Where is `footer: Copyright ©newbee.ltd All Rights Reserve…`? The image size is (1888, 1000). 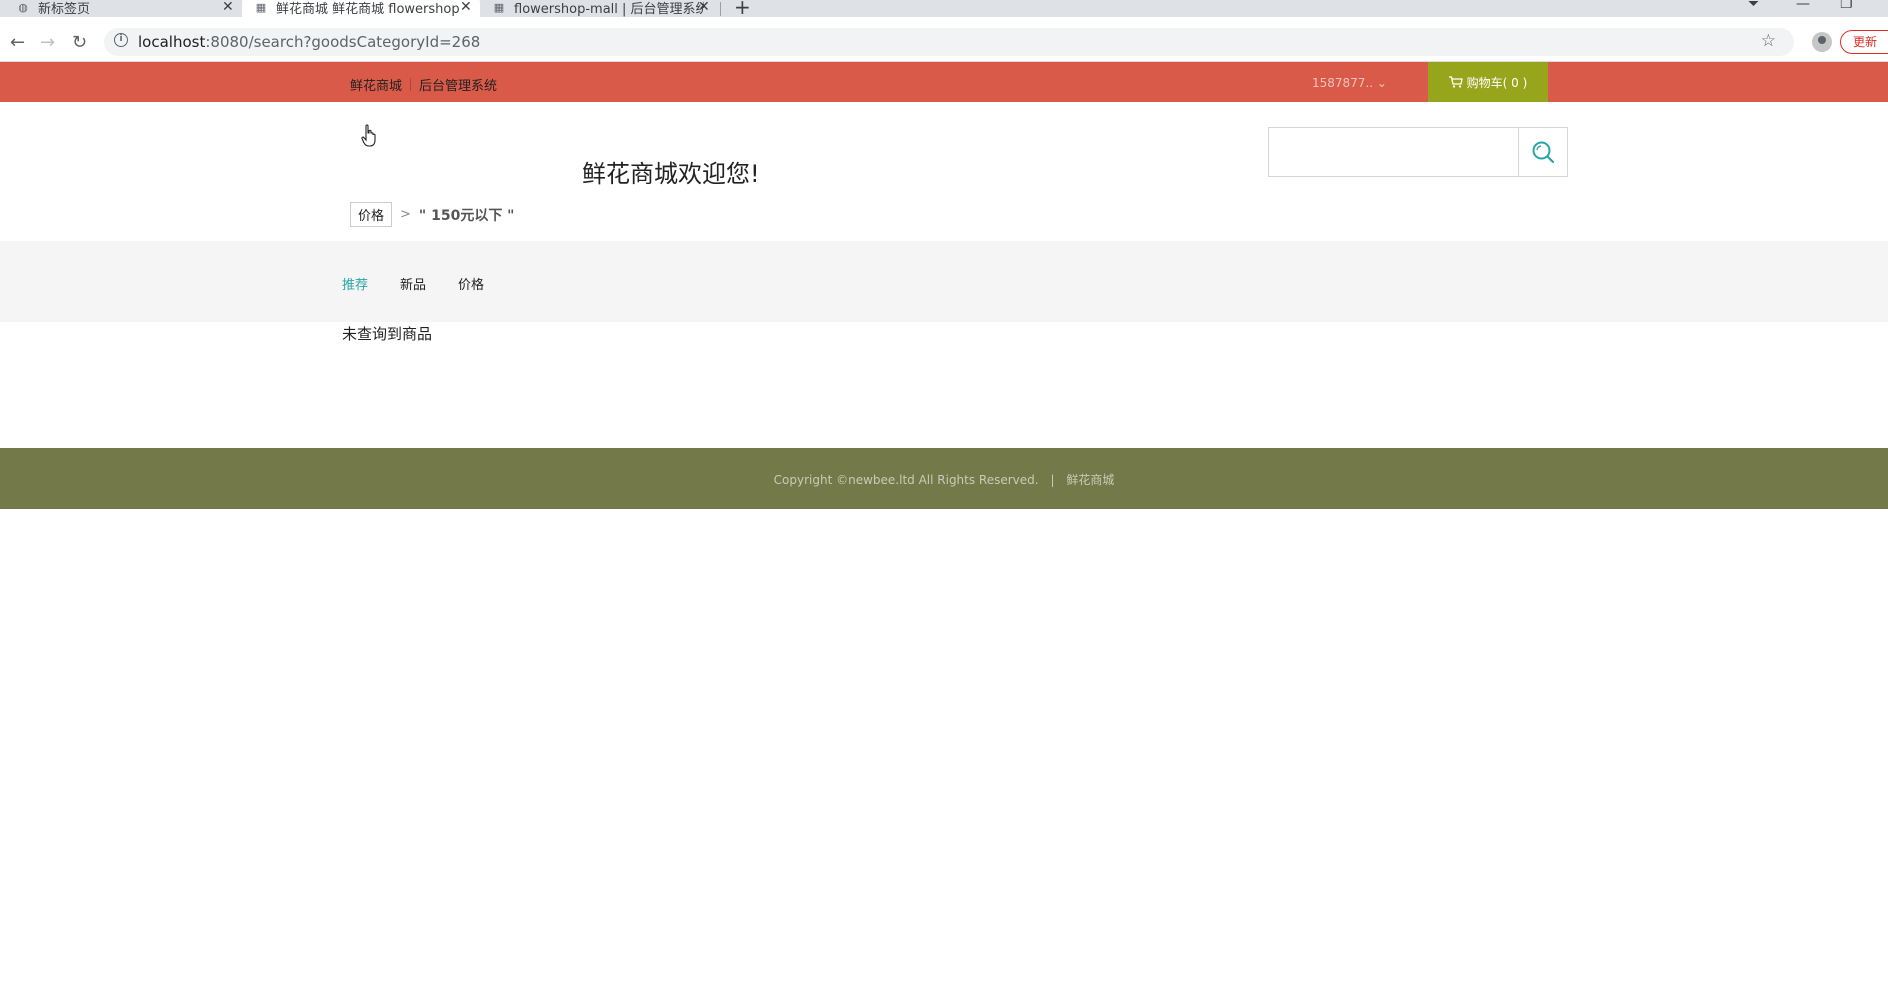 footer: Copyright ©newbee.ltd All Rights Reserve… is located at coordinates (944, 478).